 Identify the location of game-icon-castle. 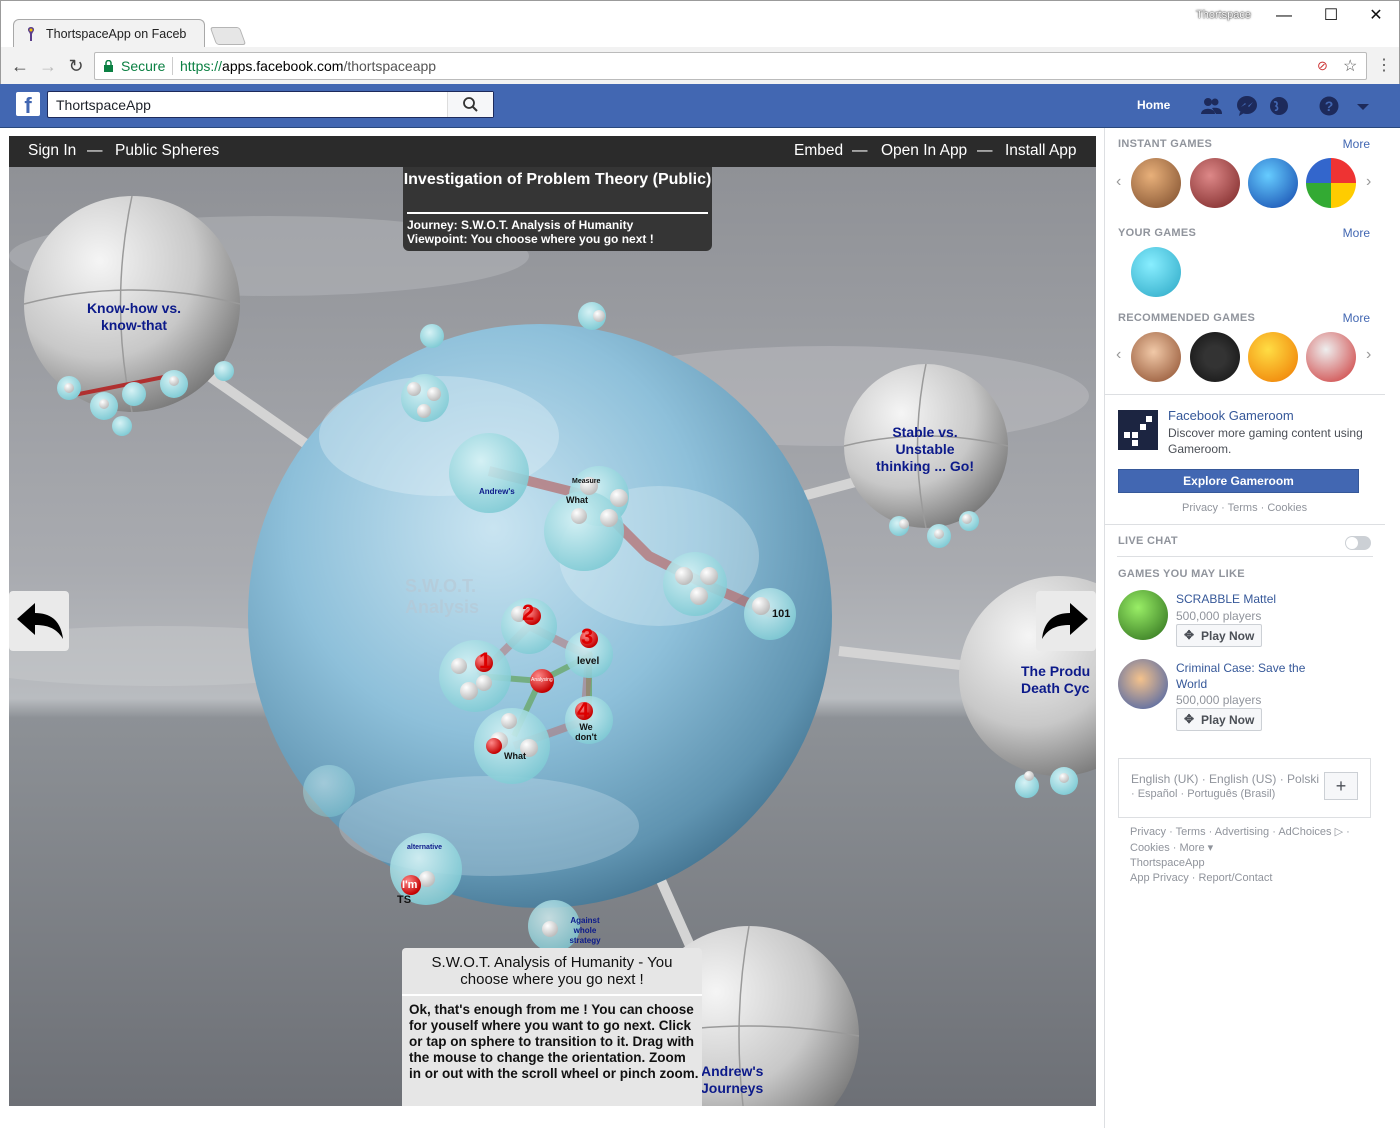
(1331, 357).